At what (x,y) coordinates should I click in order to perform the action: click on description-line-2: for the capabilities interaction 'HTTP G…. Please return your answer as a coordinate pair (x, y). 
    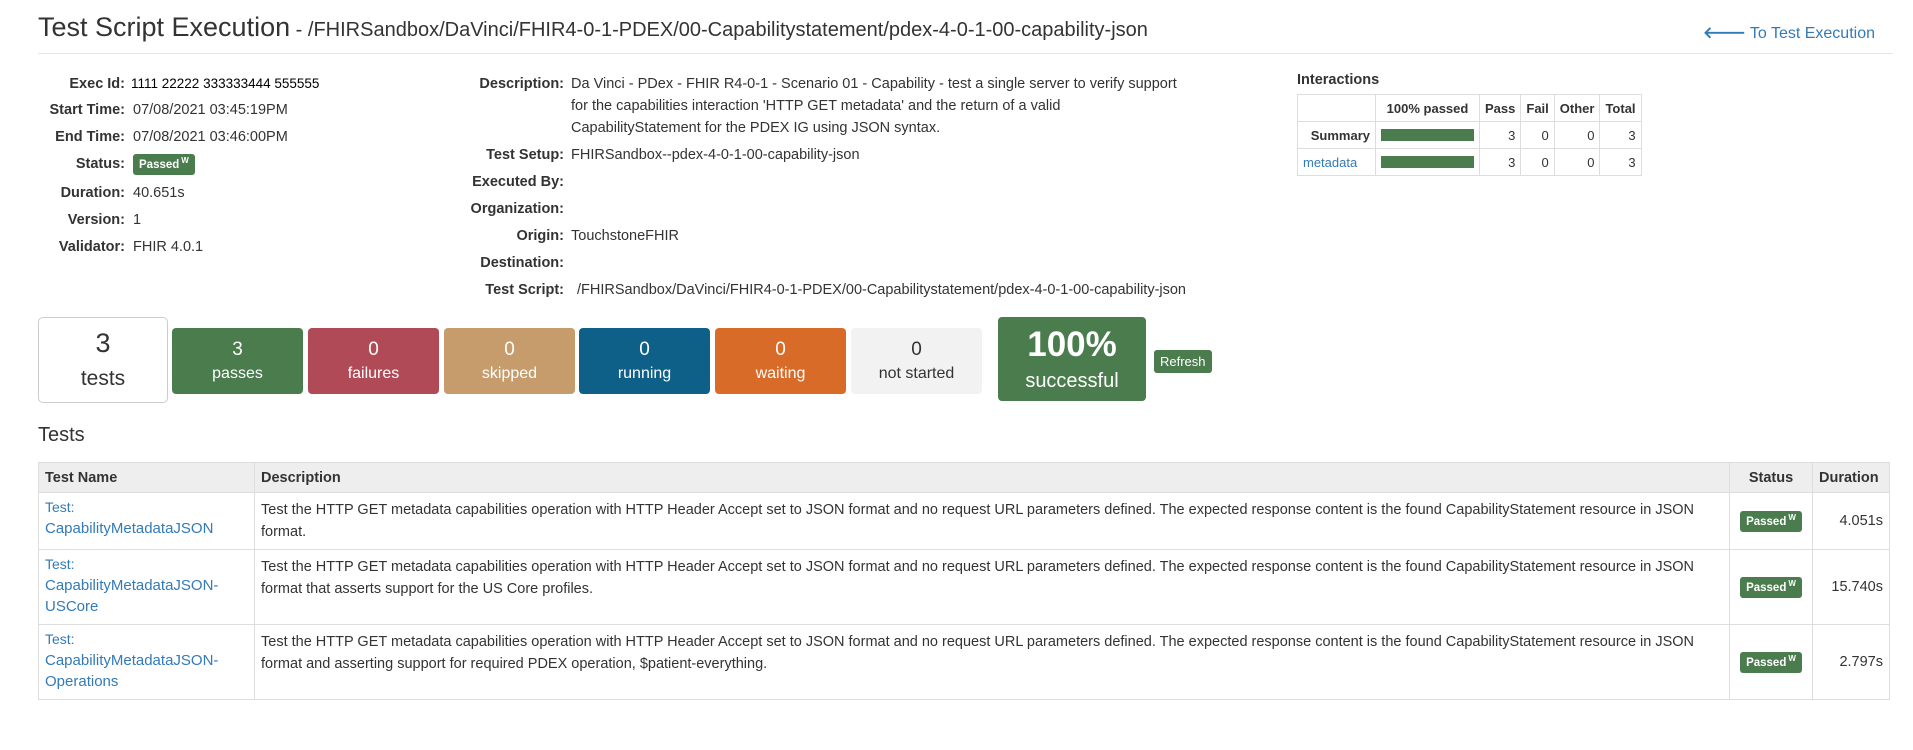
    Looking at the image, I should click on (816, 106).